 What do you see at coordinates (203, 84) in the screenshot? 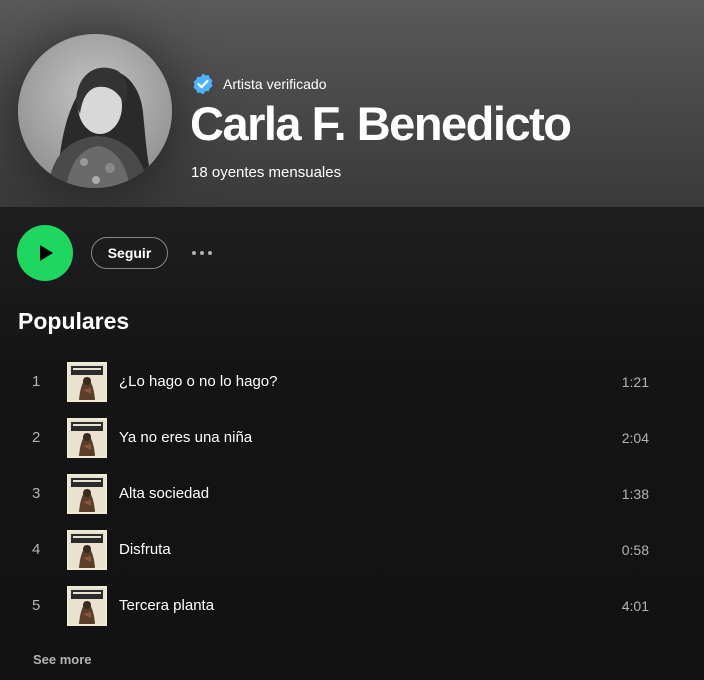
I see `verified-badge-icon` at bounding box center [203, 84].